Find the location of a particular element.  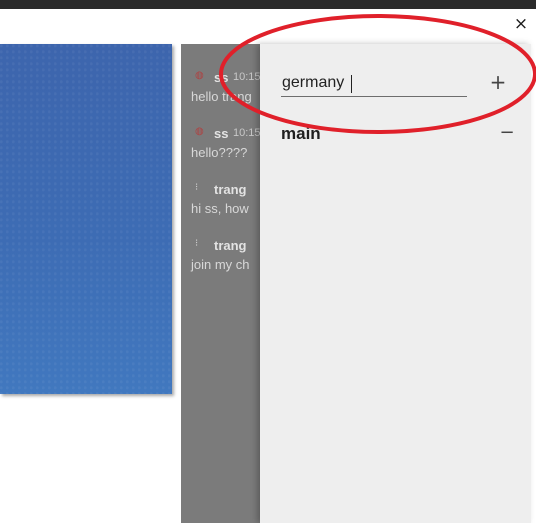

chat-message: ◍ ss 10:15 hello???? is located at coordinates (220, 143).